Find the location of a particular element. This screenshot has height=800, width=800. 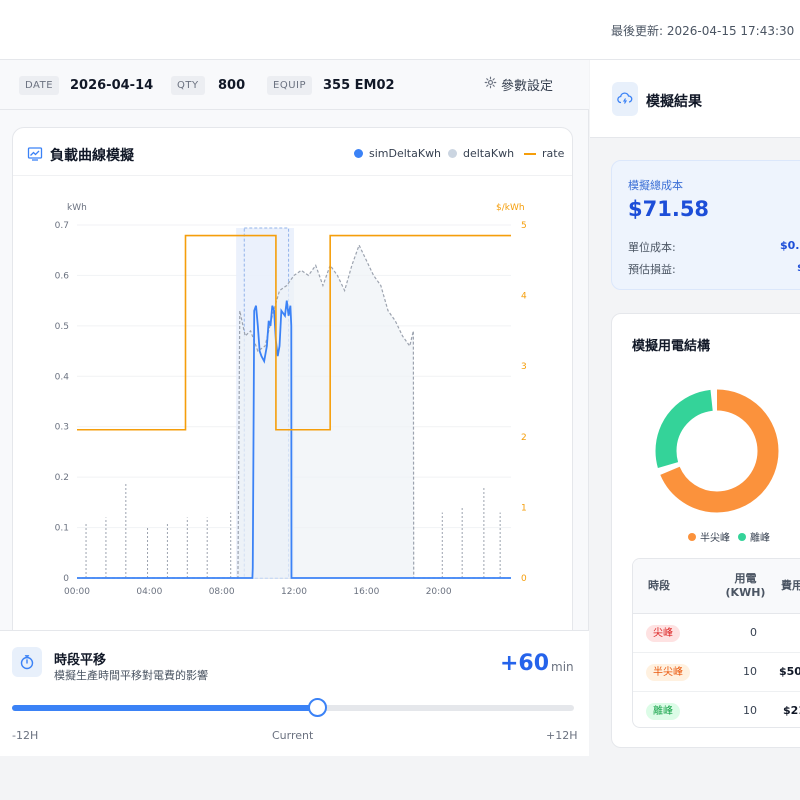

settings-label: 參數設定 is located at coordinates (527, 86).